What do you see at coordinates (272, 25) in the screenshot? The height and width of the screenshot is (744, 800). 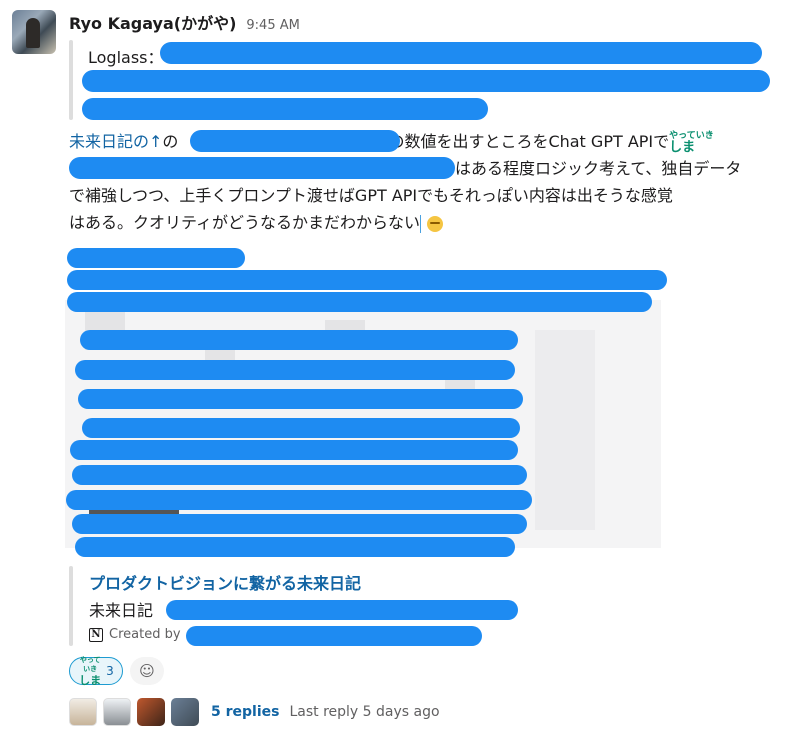 I see `message-timestamp: 9:45 AM` at bounding box center [272, 25].